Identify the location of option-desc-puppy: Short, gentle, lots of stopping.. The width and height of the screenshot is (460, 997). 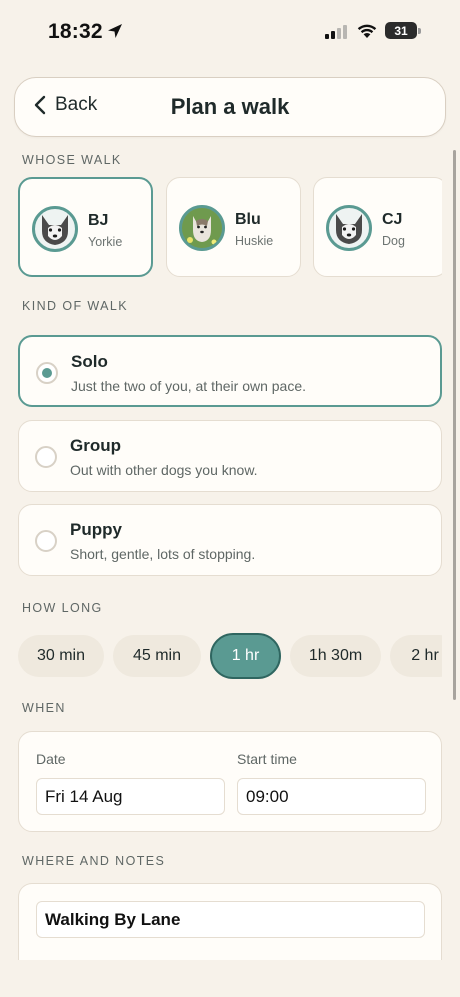
(163, 554).